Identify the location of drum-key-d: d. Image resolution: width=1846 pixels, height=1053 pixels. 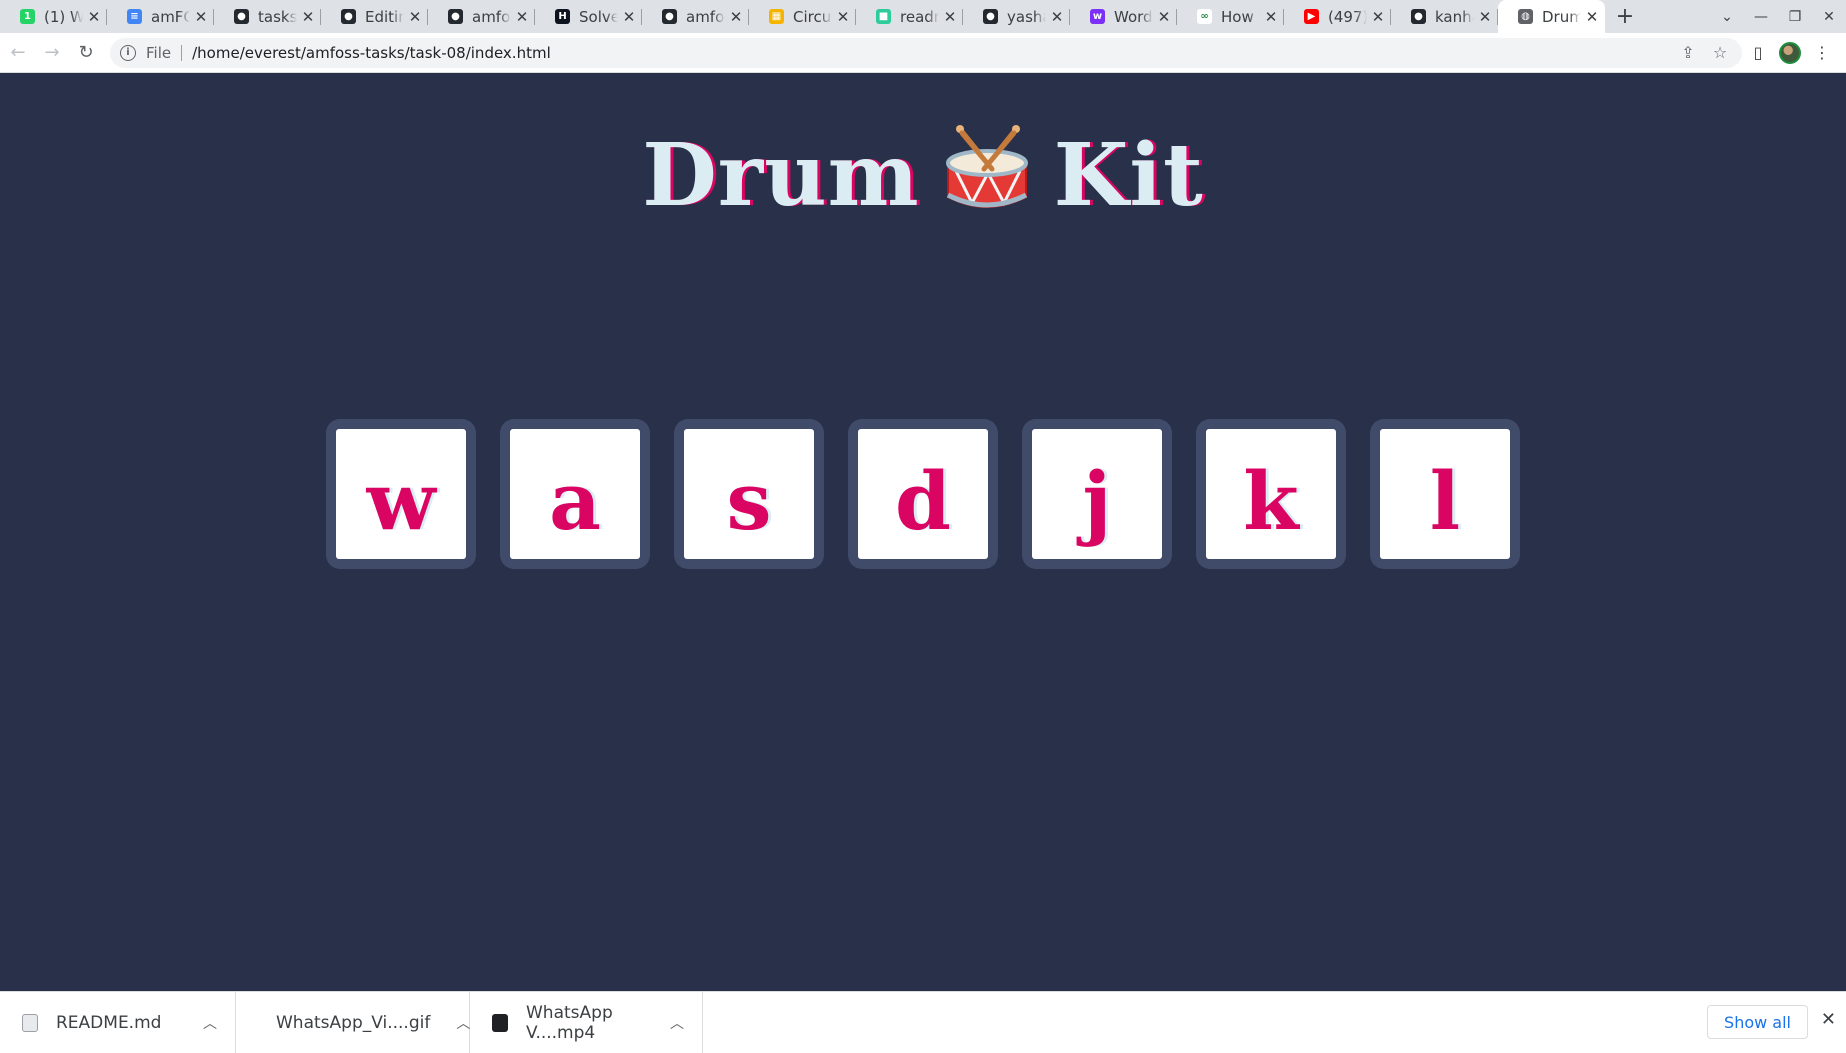
(923, 494).